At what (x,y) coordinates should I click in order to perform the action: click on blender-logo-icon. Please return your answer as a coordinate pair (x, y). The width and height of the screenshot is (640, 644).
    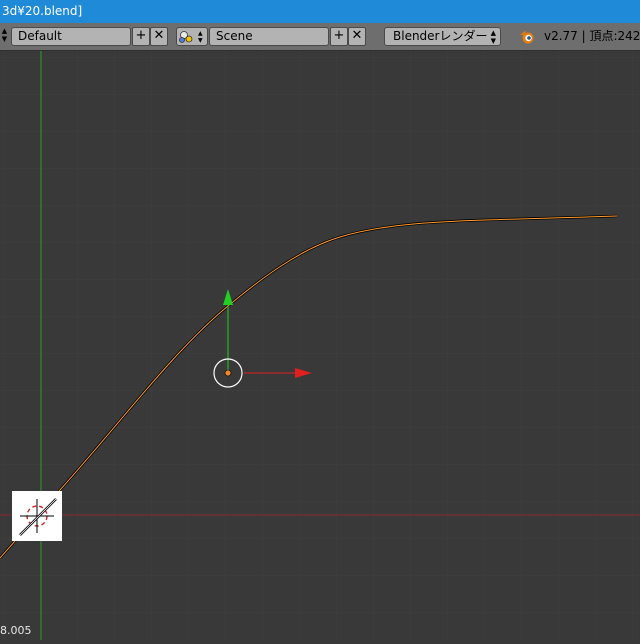
    Looking at the image, I should click on (527, 37).